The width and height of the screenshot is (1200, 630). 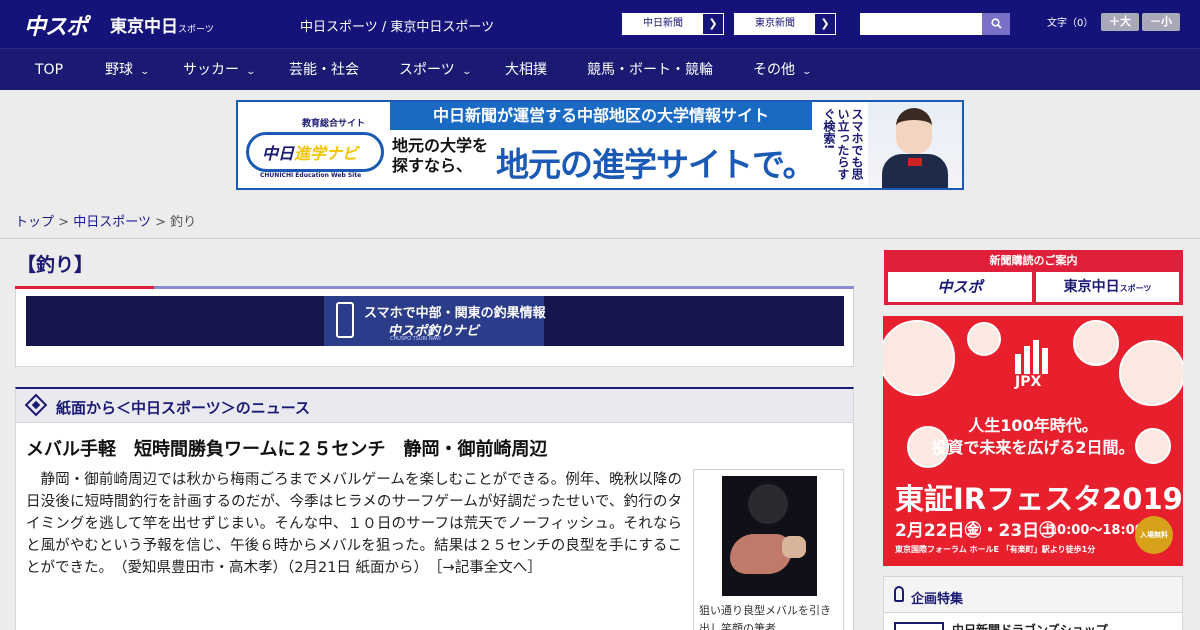 I want to click on search-icon, so click(x=996, y=23).